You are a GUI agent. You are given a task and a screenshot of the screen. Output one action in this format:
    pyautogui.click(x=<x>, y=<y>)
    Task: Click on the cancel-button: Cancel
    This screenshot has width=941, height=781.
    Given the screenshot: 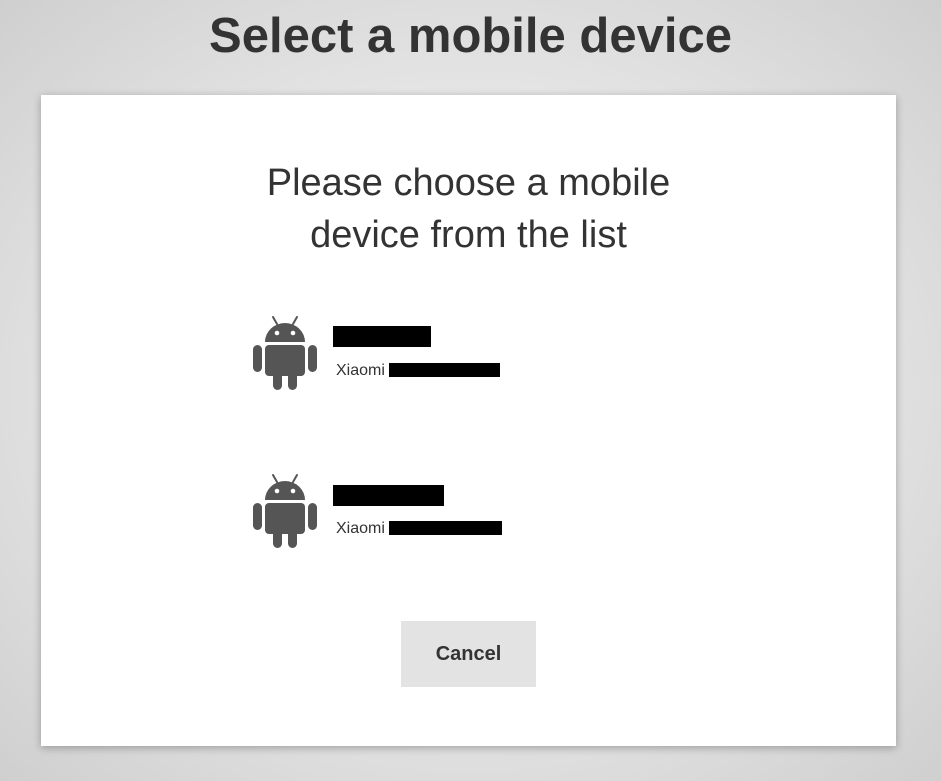 What is the action you would take?
    pyautogui.click(x=468, y=654)
    